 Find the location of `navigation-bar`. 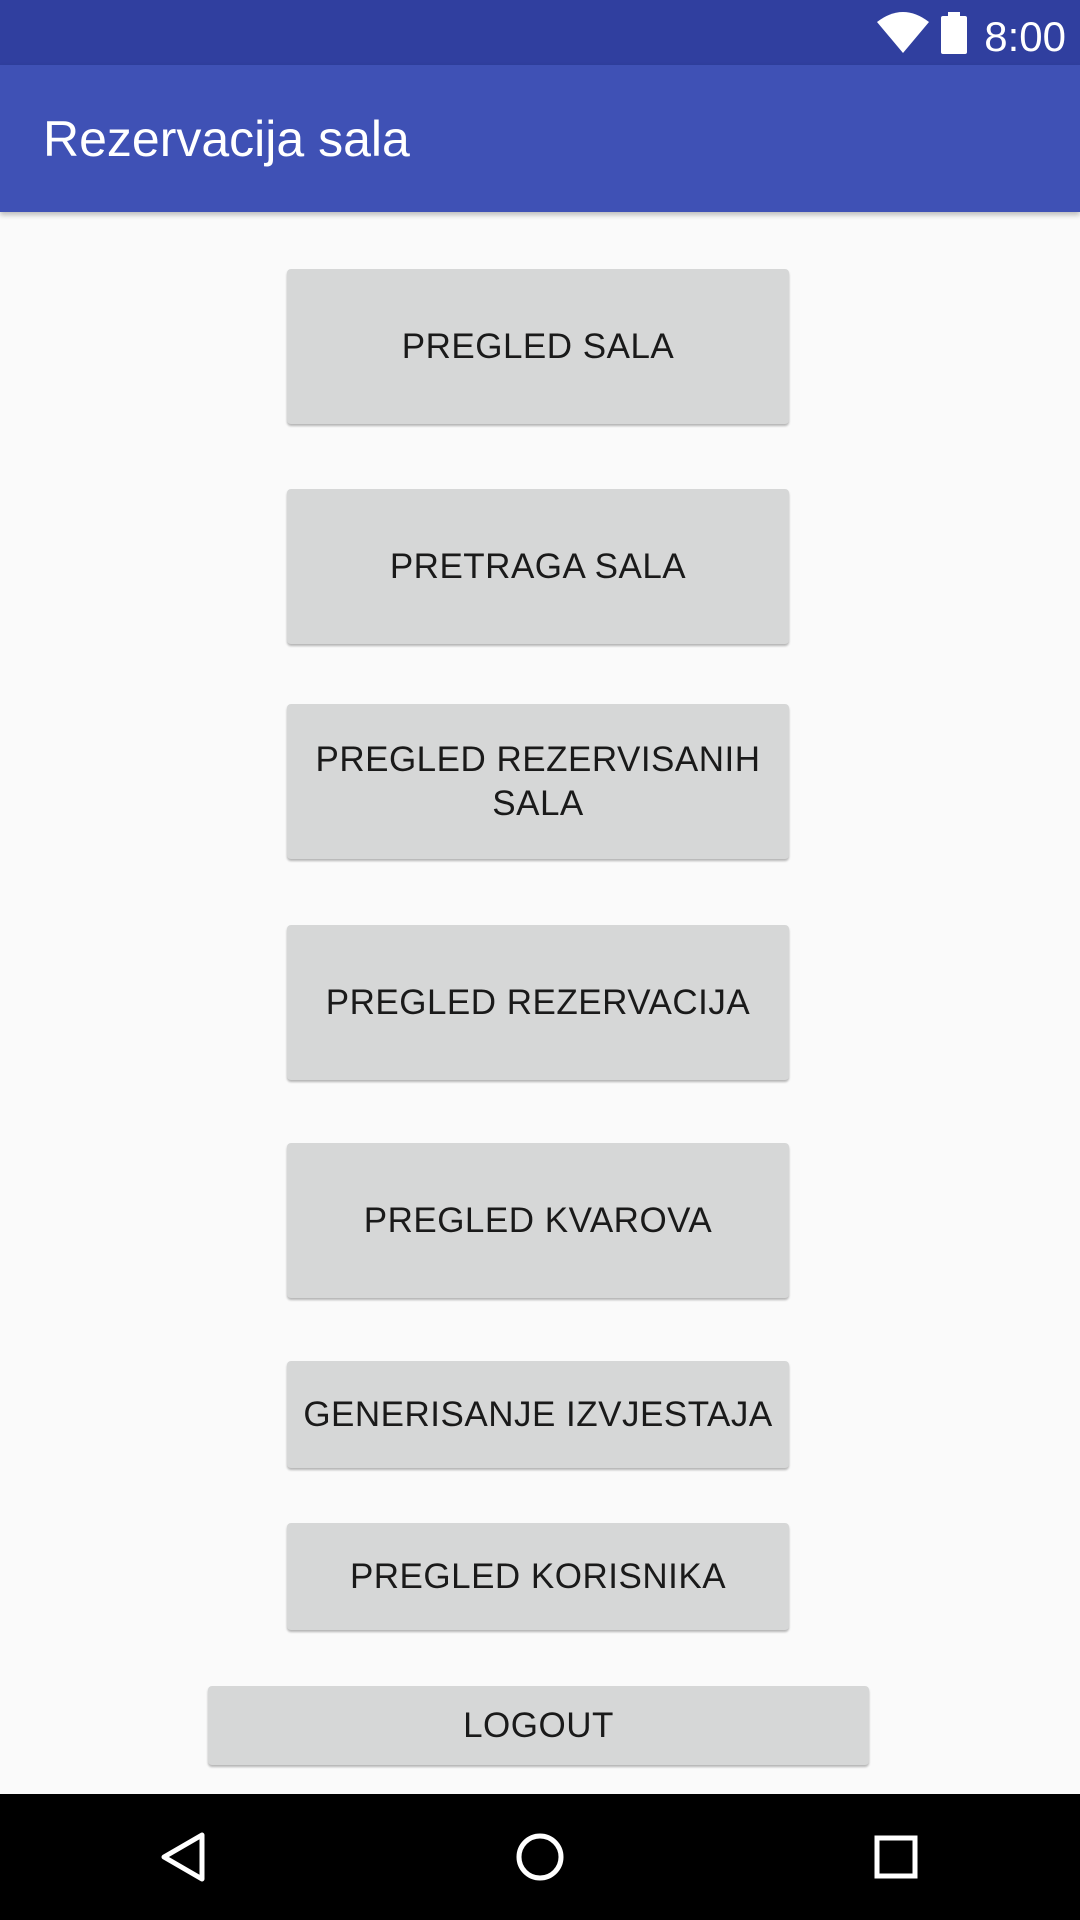

navigation-bar is located at coordinates (540, 1857).